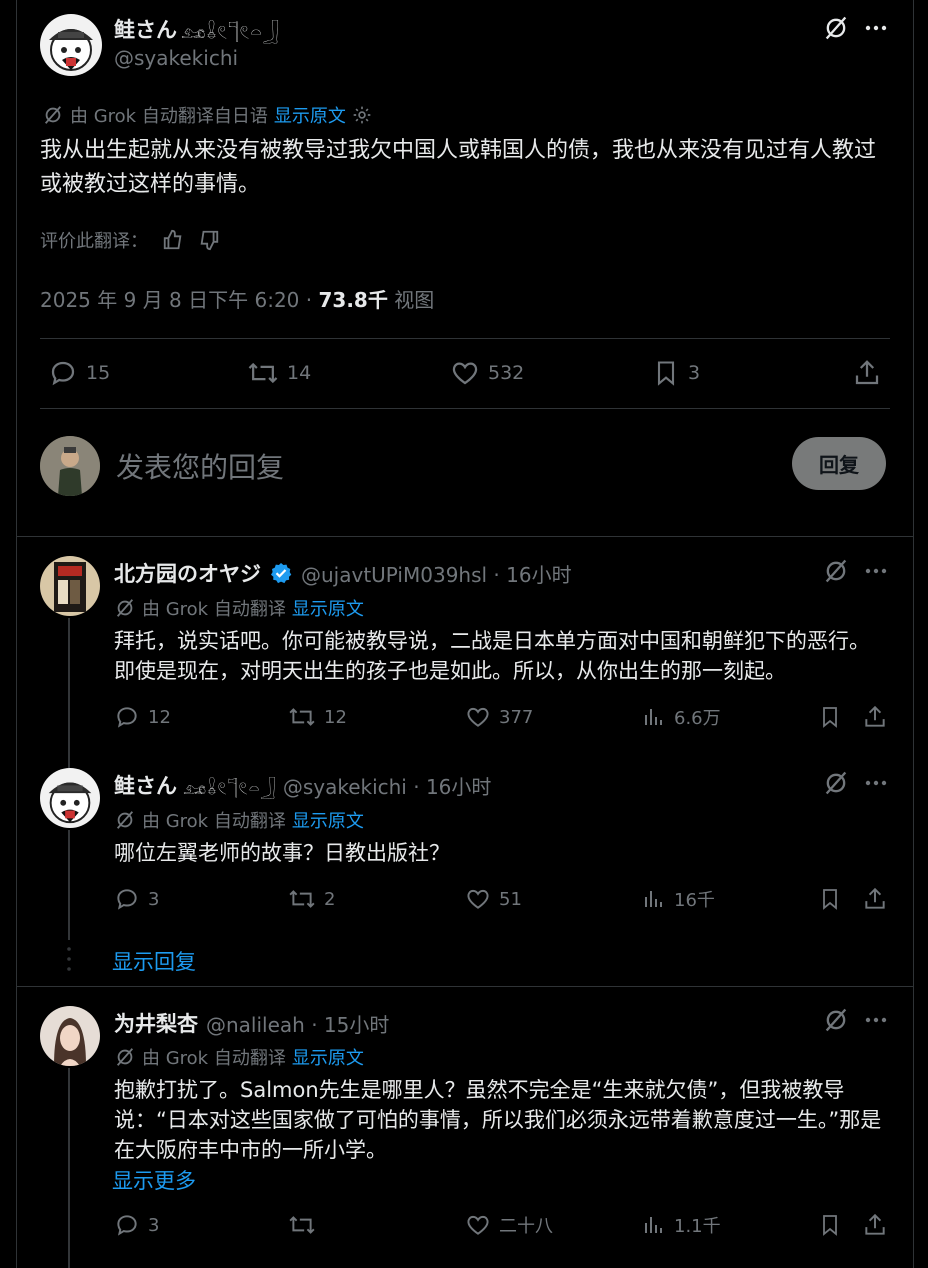 This screenshot has width=928, height=1268. What do you see at coordinates (362, 115) in the screenshot?
I see `gear-icon` at bounding box center [362, 115].